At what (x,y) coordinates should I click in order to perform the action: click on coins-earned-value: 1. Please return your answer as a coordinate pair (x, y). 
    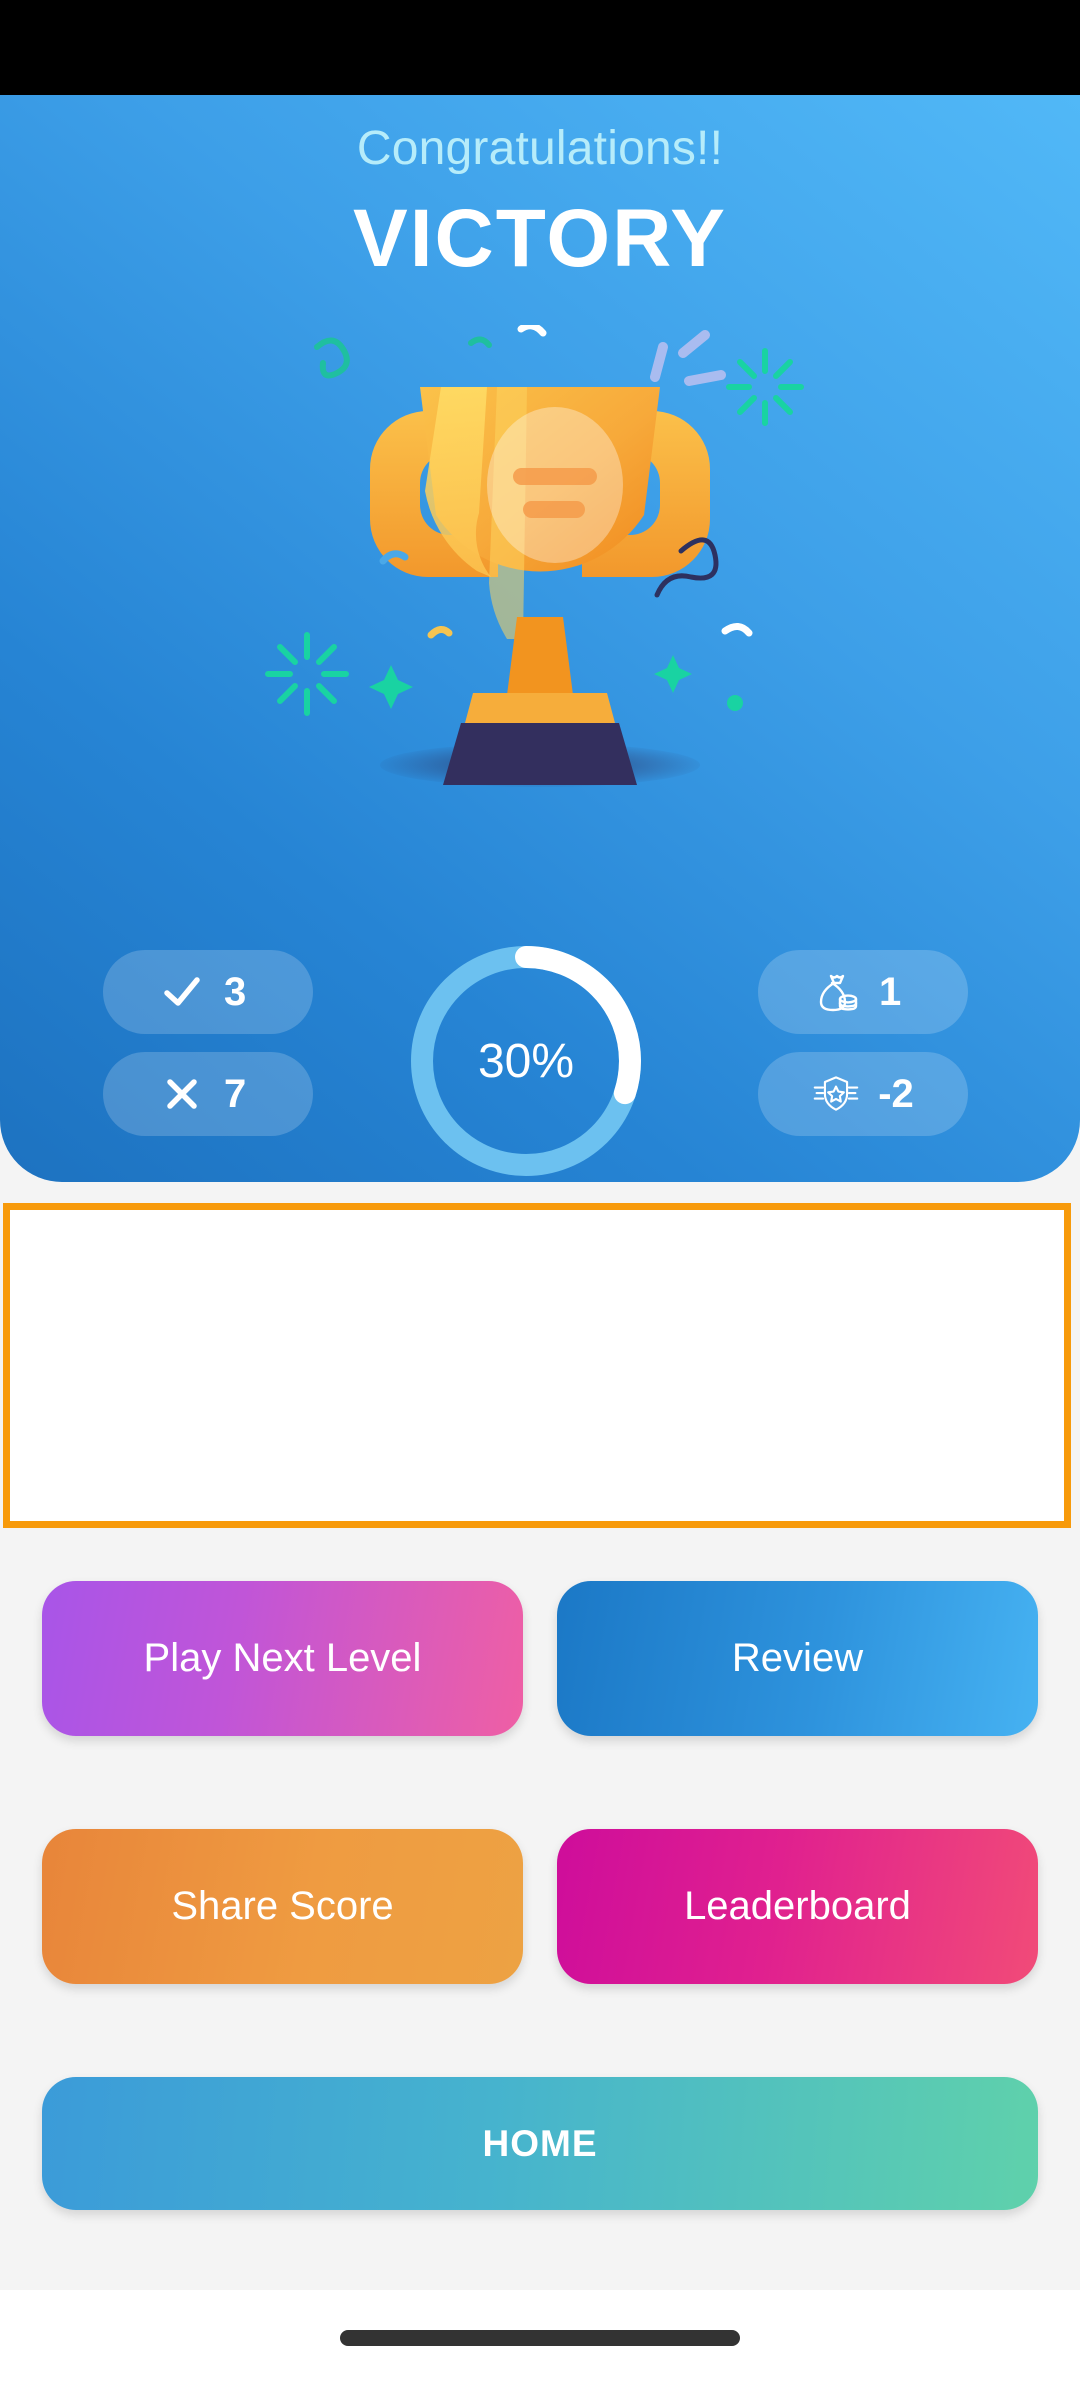
    Looking at the image, I should click on (890, 991).